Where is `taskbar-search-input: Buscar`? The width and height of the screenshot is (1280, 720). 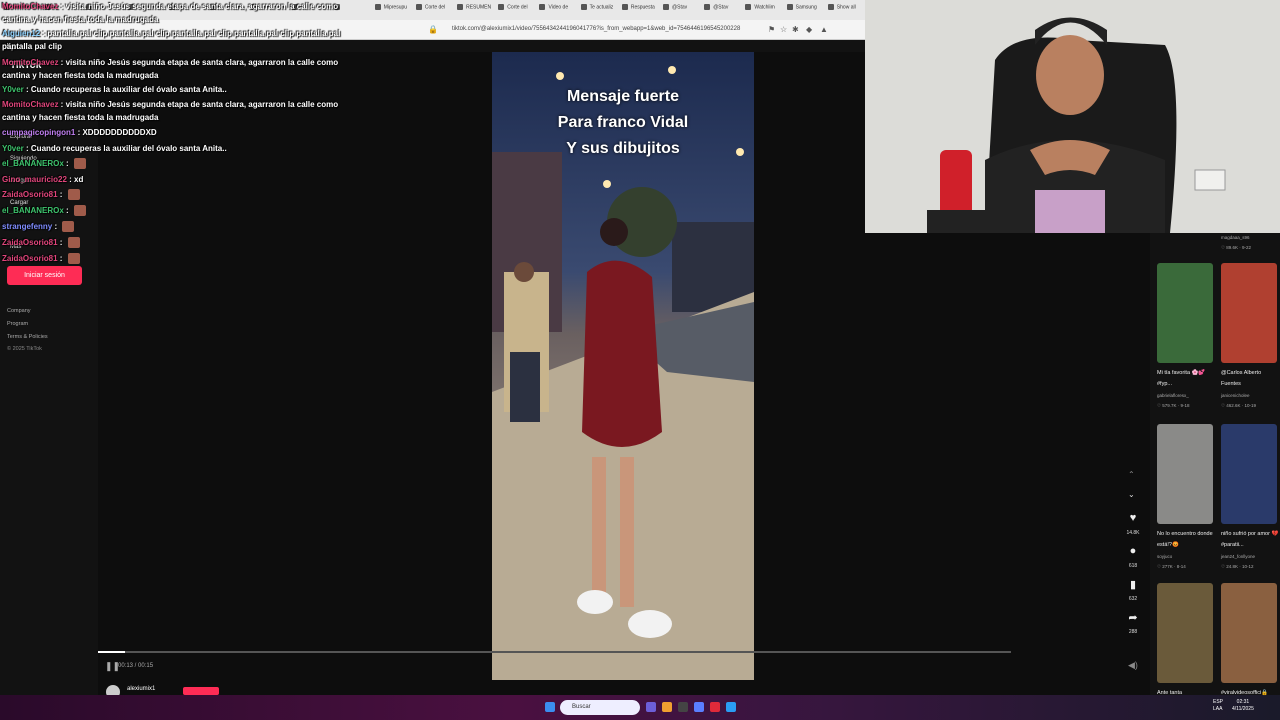 taskbar-search-input: Buscar is located at coordinates (600, 707).